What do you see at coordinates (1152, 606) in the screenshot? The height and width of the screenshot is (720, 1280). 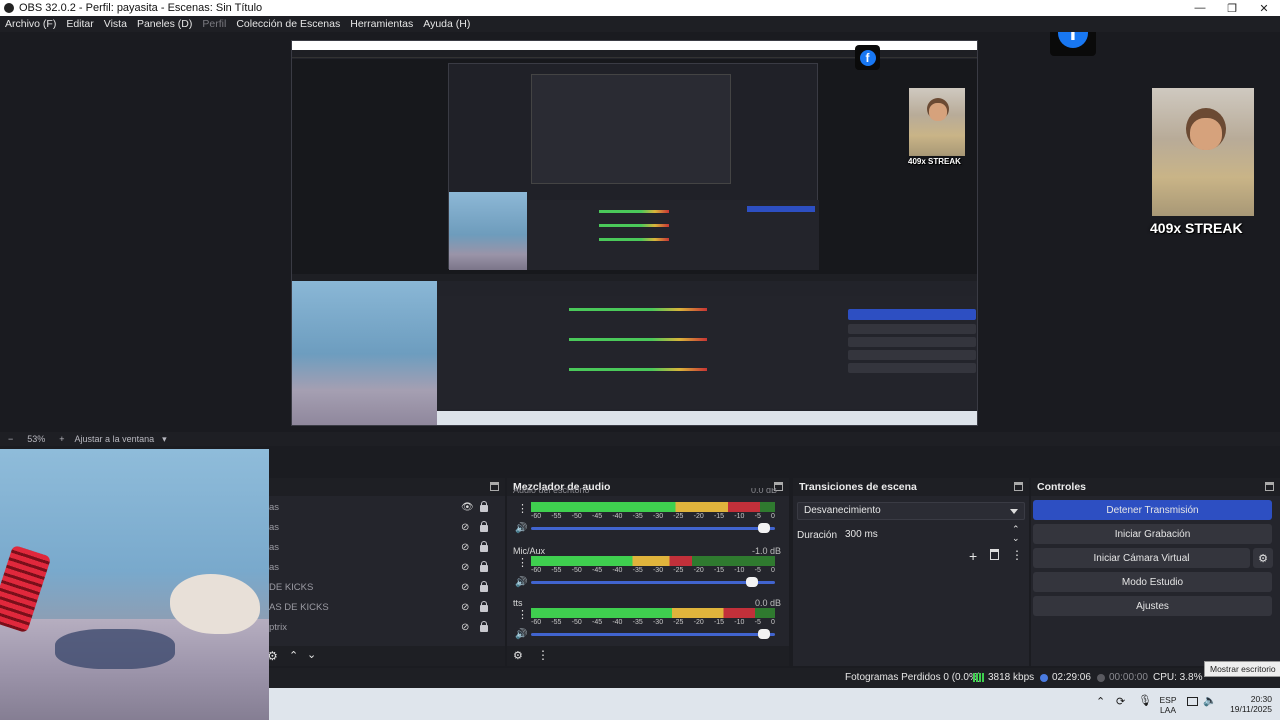 I see `settings-button: Ajustes` at bounding box center [1152, 606].